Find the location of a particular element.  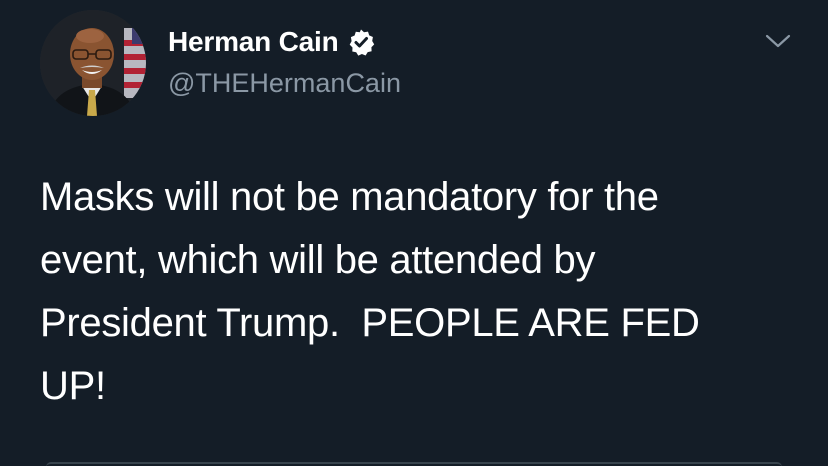

author-handle: @THEHermanCain is located at coordinates (284, 83).